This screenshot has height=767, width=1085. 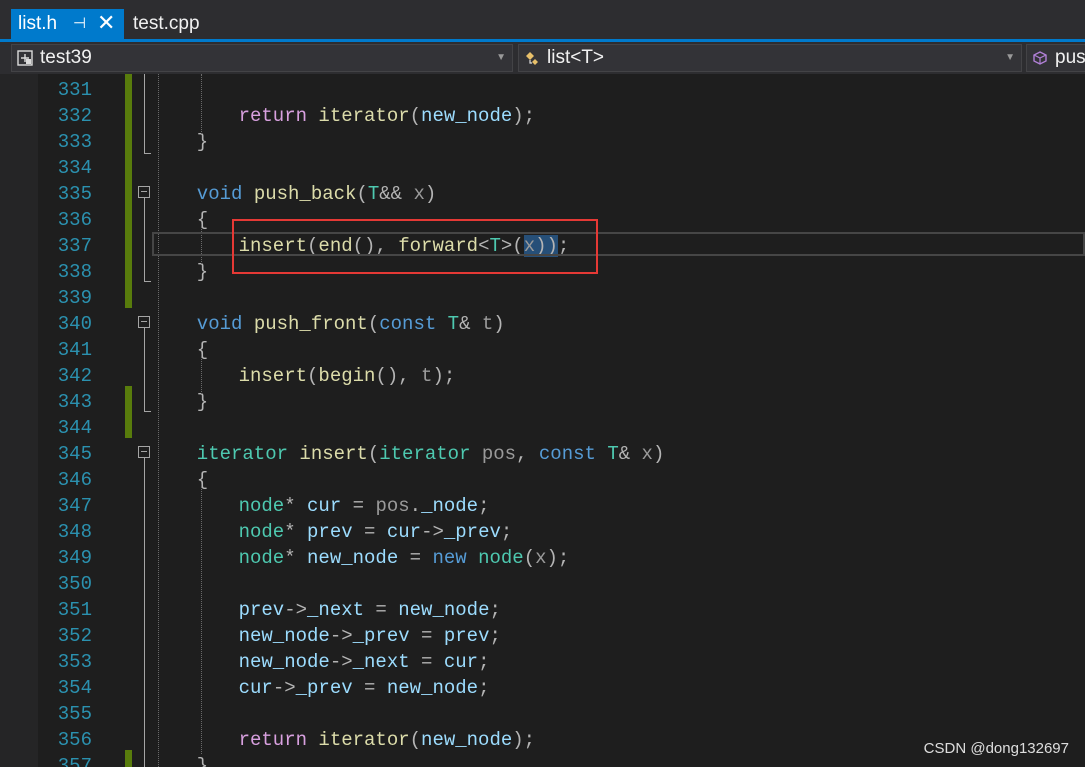 I want to click on pin-icon: ⊣, so click(x=79, y=24).